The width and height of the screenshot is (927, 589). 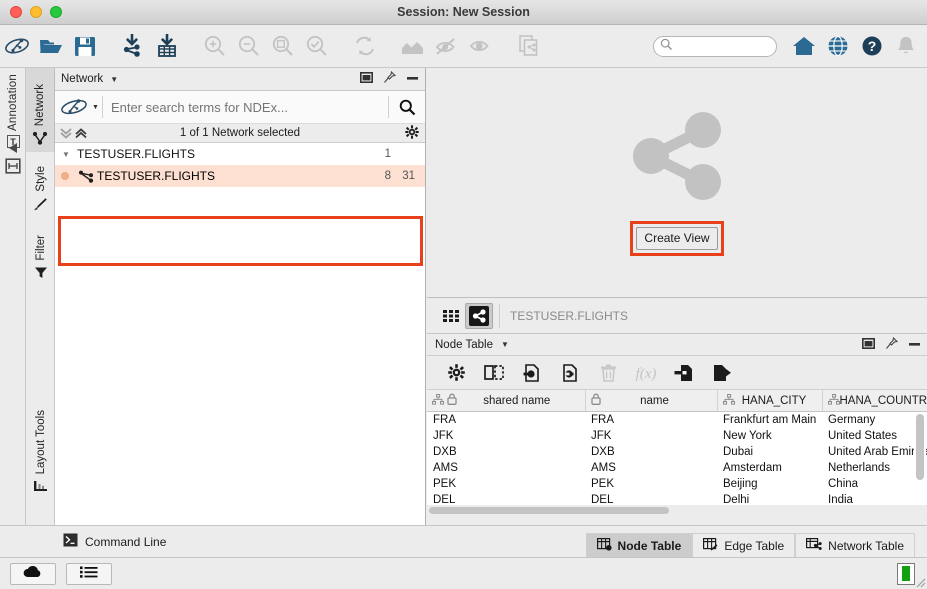 What do you see at coordinates (17, 46) in the screenshot?
I see `ndex-logo-icon` at bounding box center [17, 46].